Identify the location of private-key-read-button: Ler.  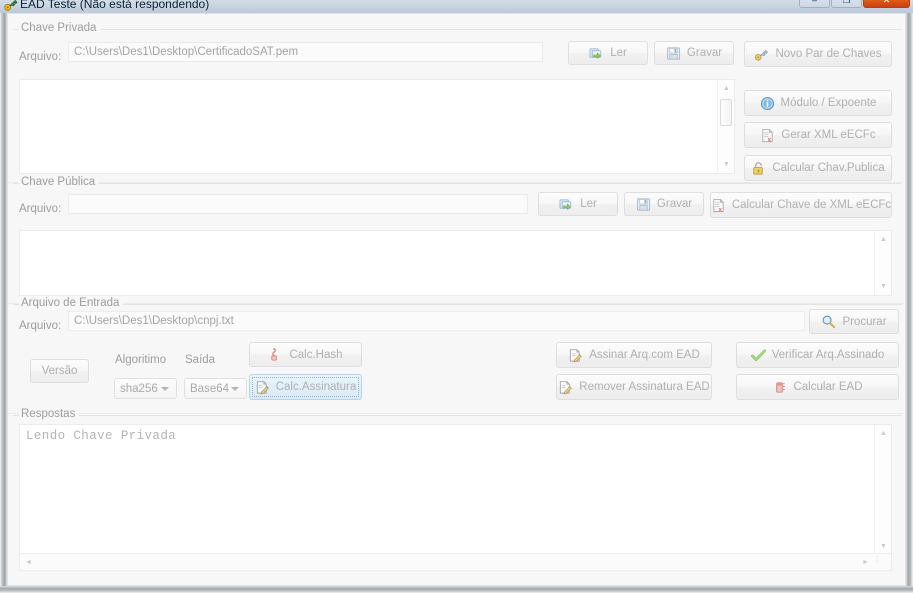
(608, 53).